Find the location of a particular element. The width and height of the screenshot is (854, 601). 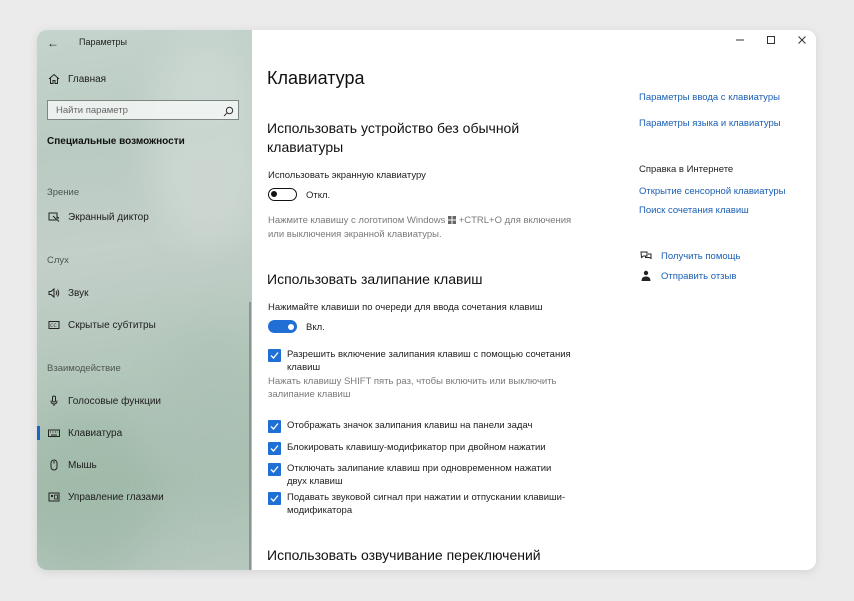

taskbar-icon-checkbox is located at coordinates (274, 426).